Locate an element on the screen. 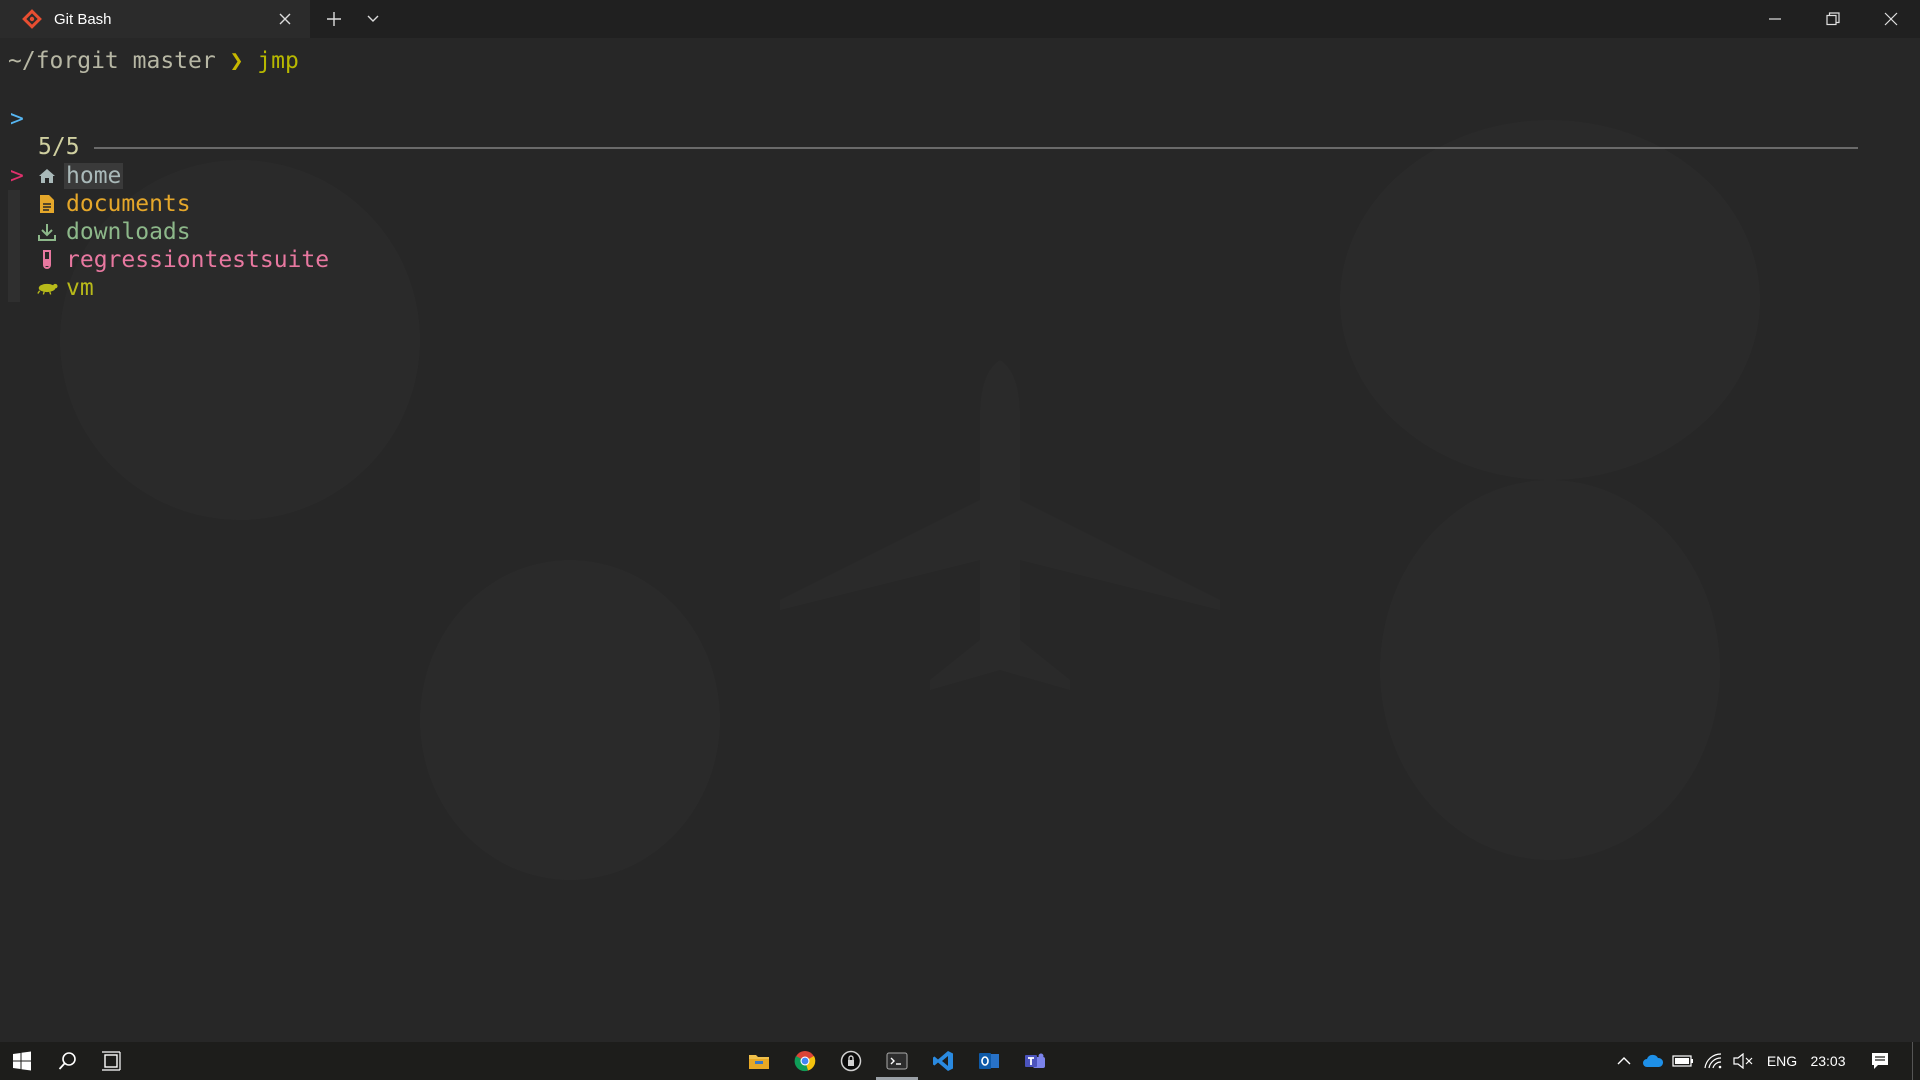 The width and height of the screenshot is (1920, 1080). file-explorer-icon is located at coordinates (759, 1062).